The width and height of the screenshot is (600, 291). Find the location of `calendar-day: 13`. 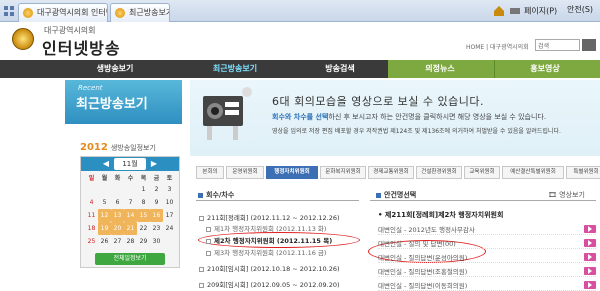

calendar-day: 13 is located at coordinates (117, 215).